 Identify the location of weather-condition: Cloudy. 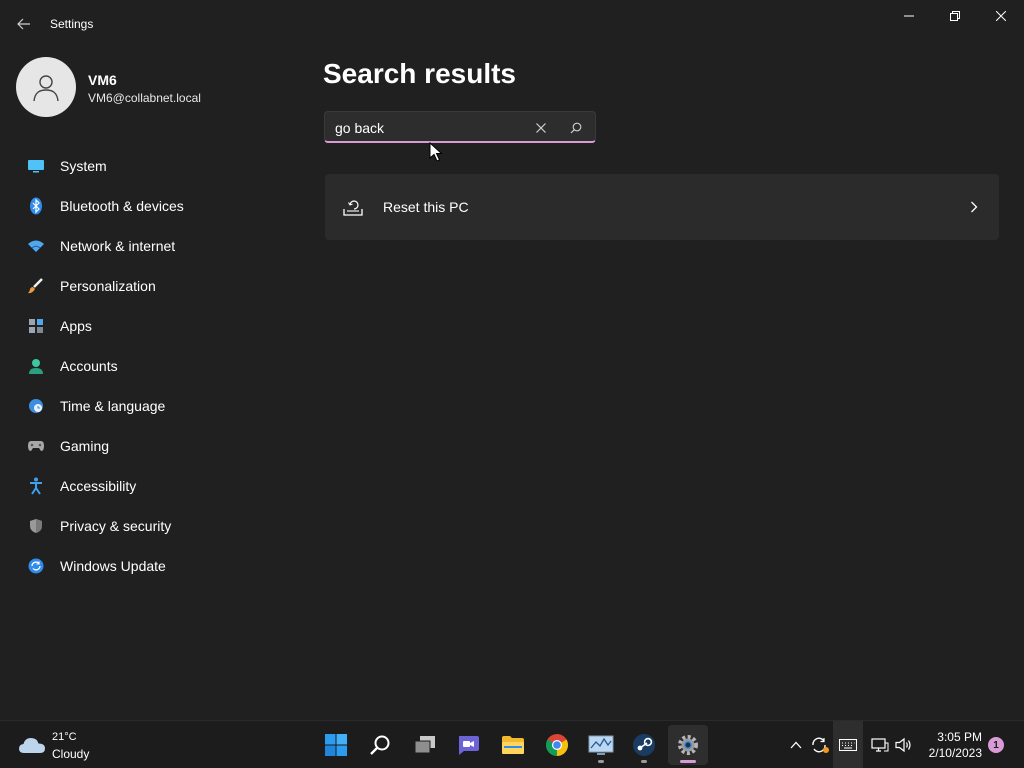
(71, 754).